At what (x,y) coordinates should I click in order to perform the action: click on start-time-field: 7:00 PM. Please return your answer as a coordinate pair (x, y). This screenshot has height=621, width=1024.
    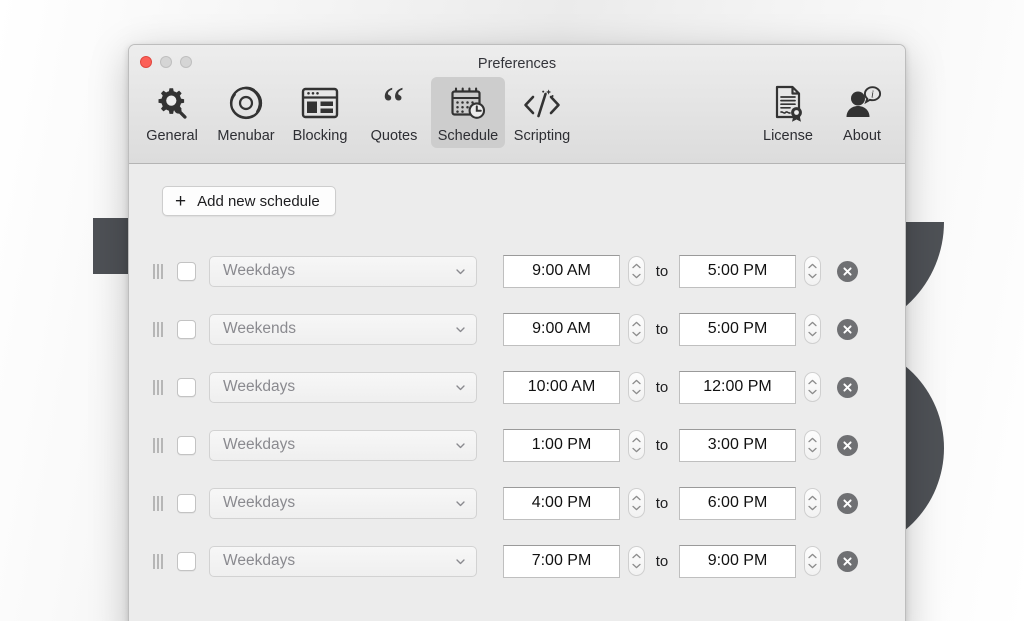
    Looking at the image, I should click on (561, 561).